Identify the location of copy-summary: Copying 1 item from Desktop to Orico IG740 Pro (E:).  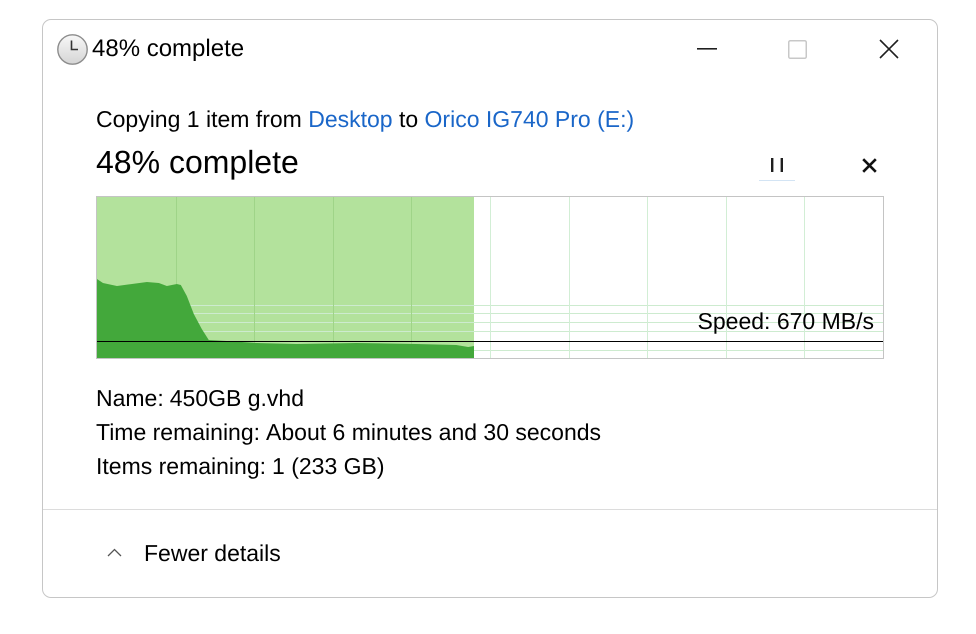
(366, 119).